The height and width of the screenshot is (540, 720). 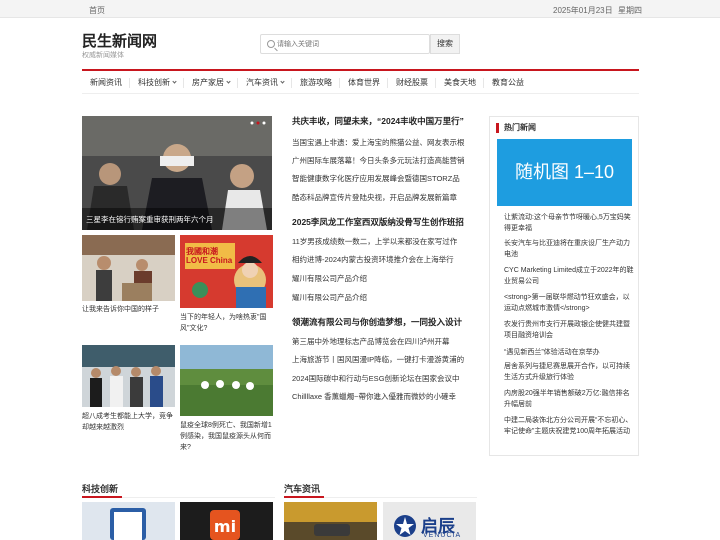 What do you see at coordinates (429, 521) in the screenshot?
I see `auto-thumb-2: 启辰 VENUCIA` at bounding box center [429, 521].